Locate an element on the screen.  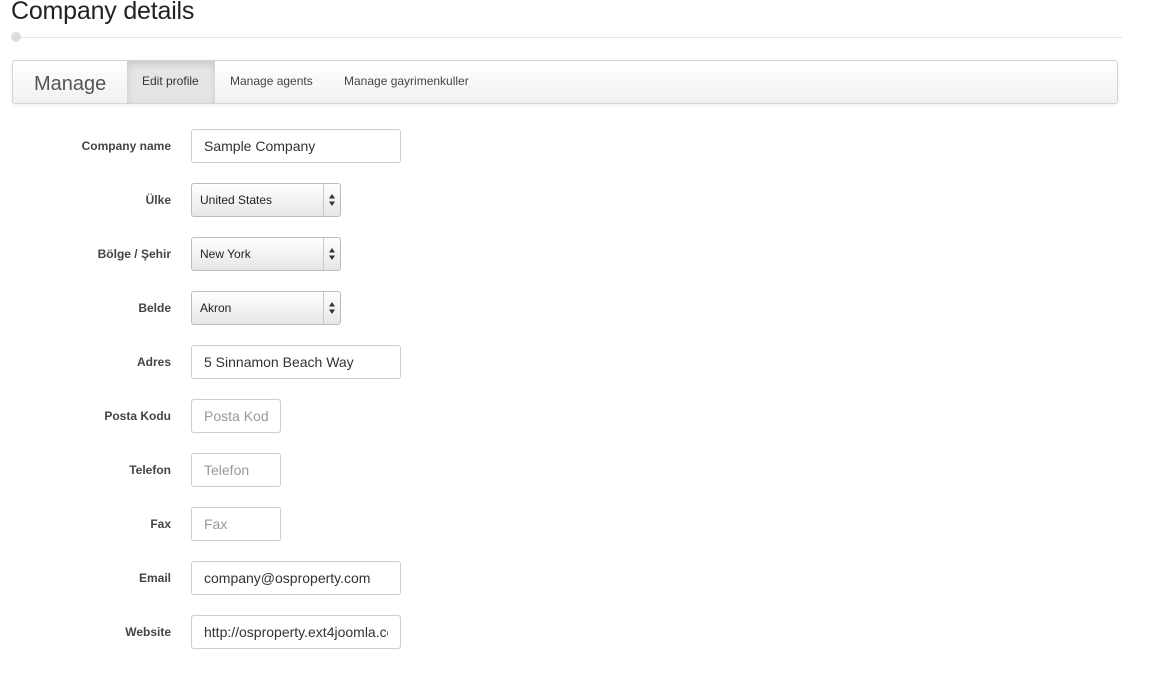
state-label: Bölge / Şehir is located at coordinates (134, 254).